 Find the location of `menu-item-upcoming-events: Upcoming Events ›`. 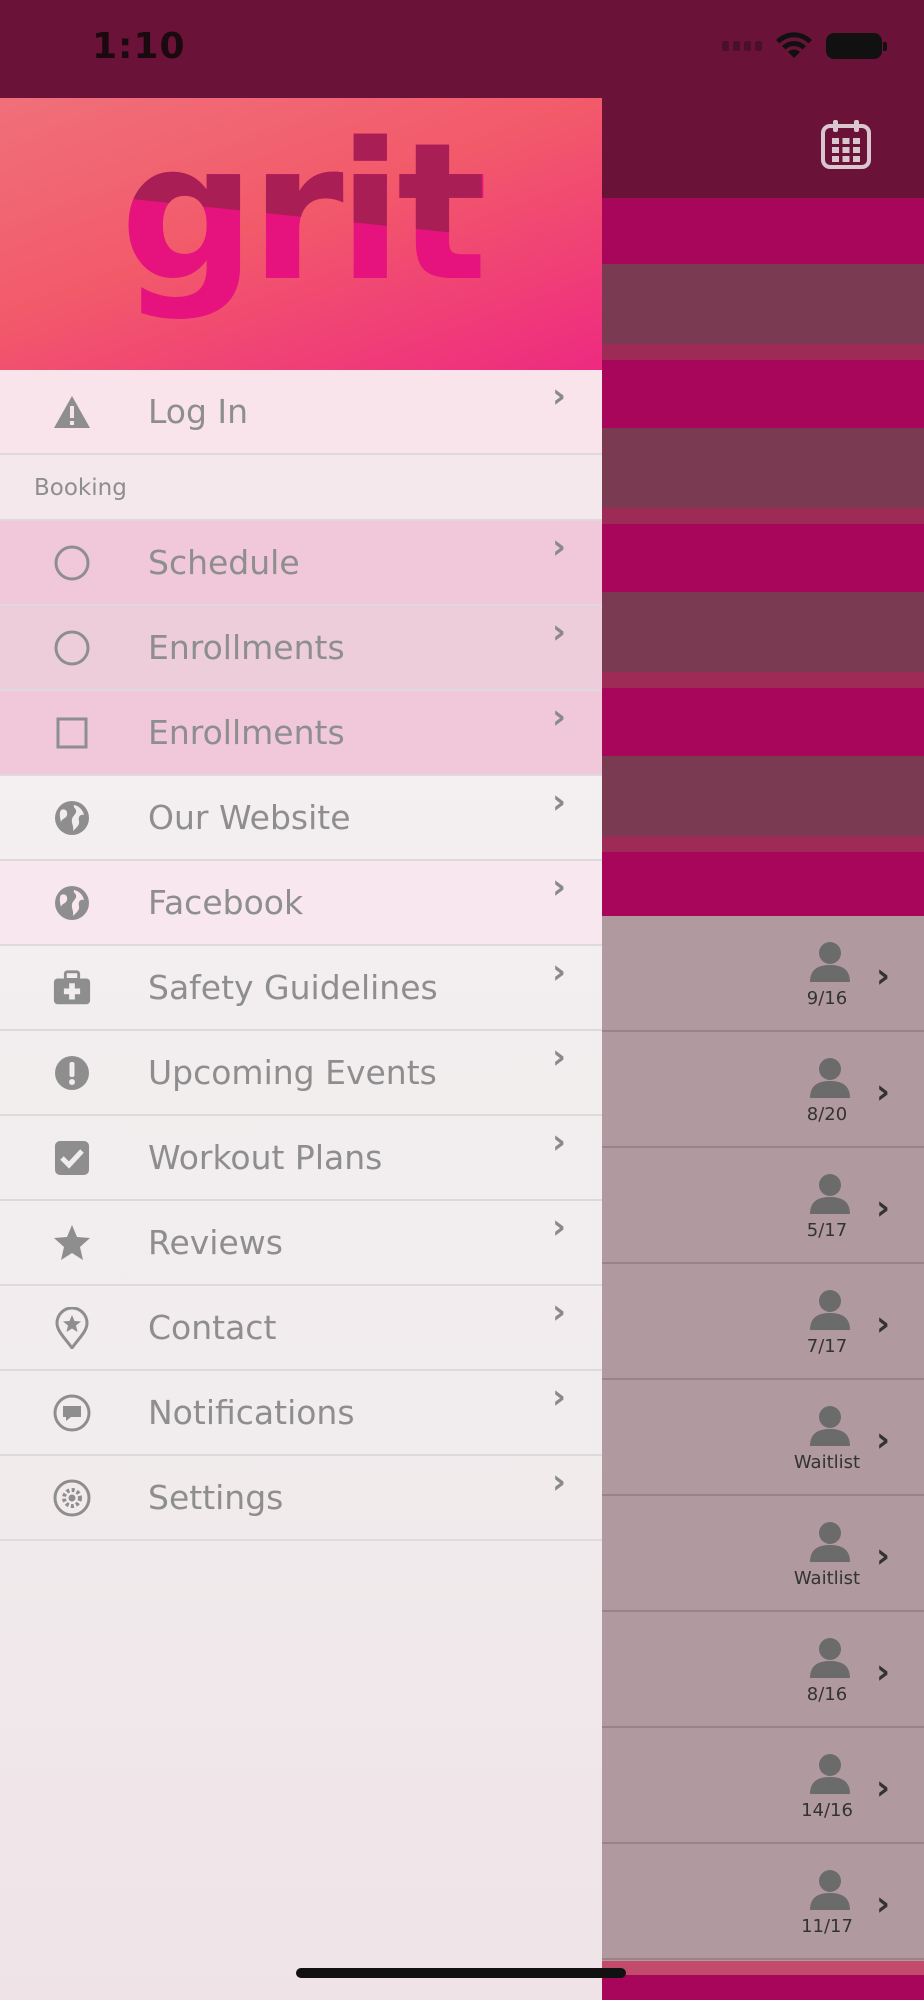

menu-item-upcoming-events: Upcoming Events › is located at coordinates (301, 1073).